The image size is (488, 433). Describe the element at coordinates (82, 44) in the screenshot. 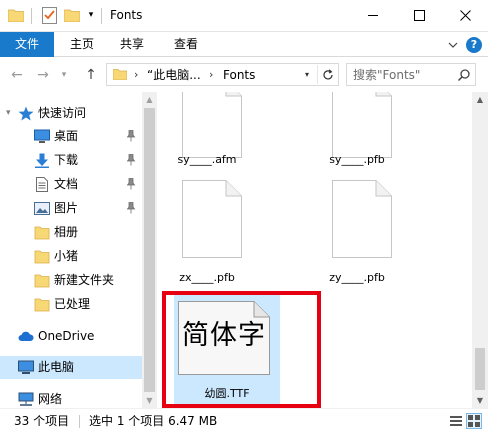

I see `tab-home: 主页` at that location.